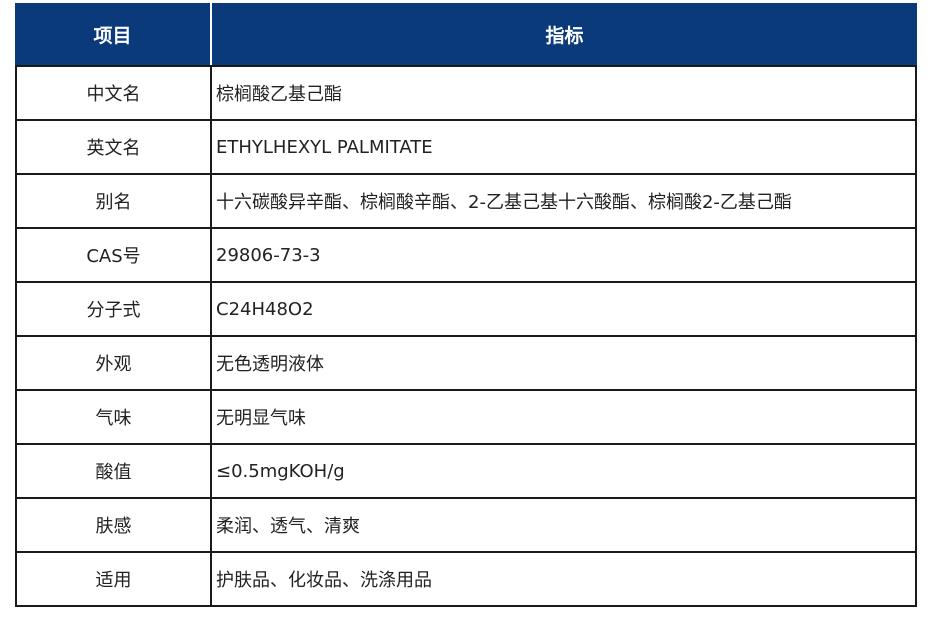 The height and width of the screenshot is (620, 930). What do you see at coordinates (466, 416) in the screenshot?
I see `table-row: 气味 无明显气味` at bounding box center [466, 416].